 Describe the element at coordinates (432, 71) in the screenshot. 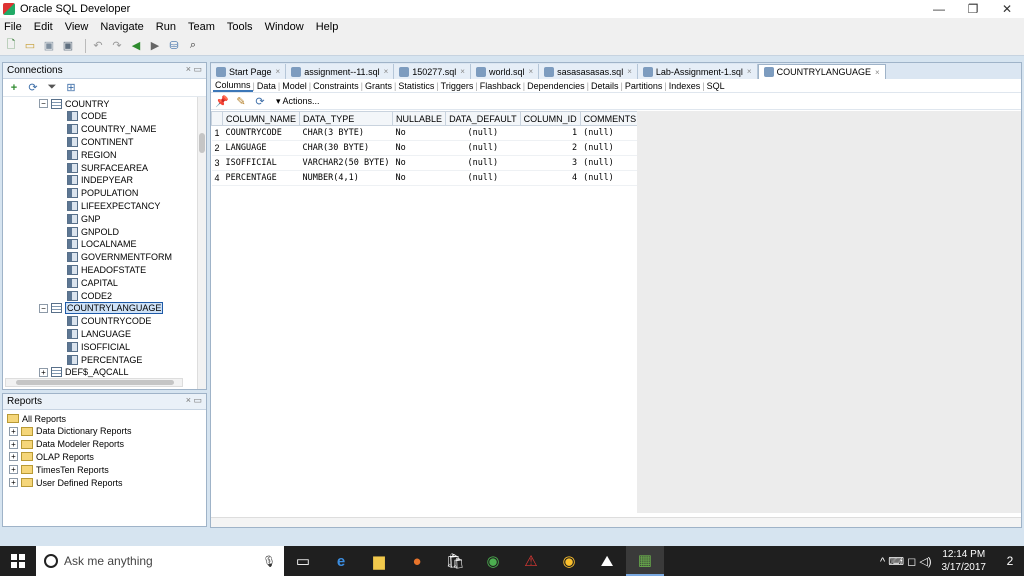

I see `document-tab: 150277.sql×` at that location.